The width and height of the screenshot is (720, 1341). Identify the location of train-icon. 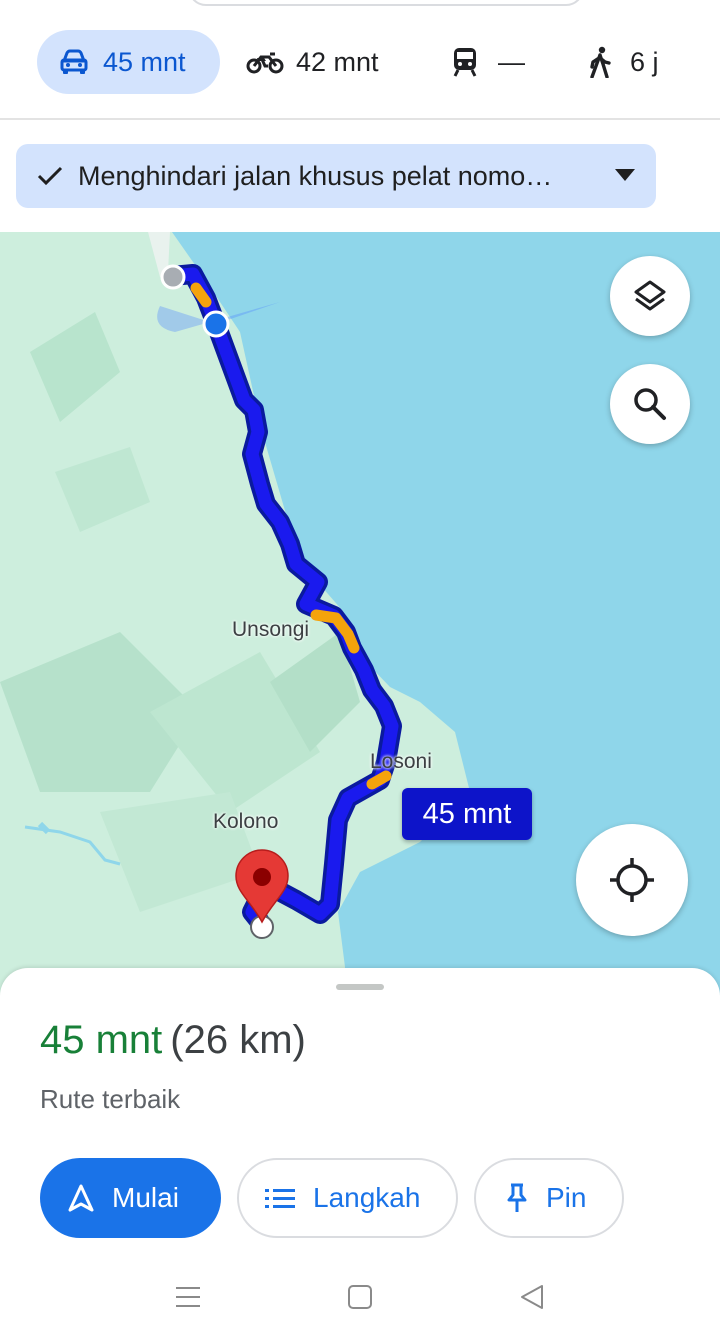
(465, 62).